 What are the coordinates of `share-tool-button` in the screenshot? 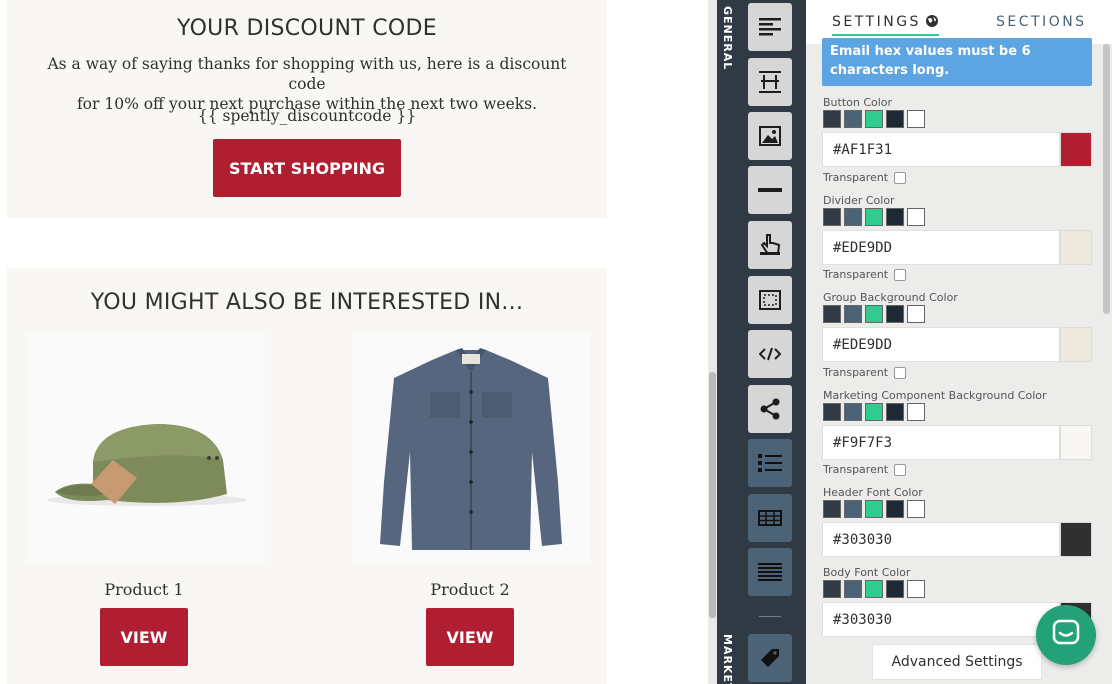 It's located at (770, 409).